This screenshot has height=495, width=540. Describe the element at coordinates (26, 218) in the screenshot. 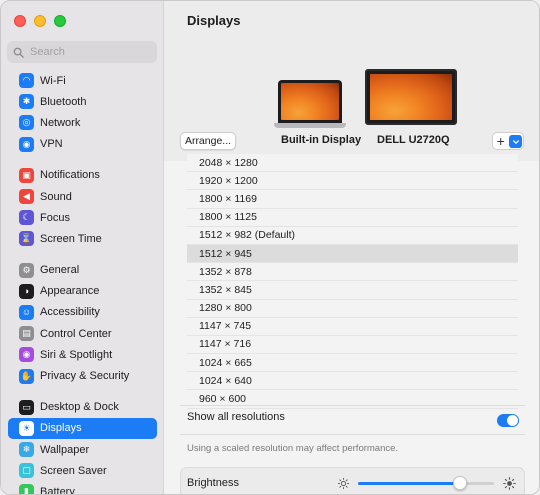

I see `focus-icon: ☾` at that location.